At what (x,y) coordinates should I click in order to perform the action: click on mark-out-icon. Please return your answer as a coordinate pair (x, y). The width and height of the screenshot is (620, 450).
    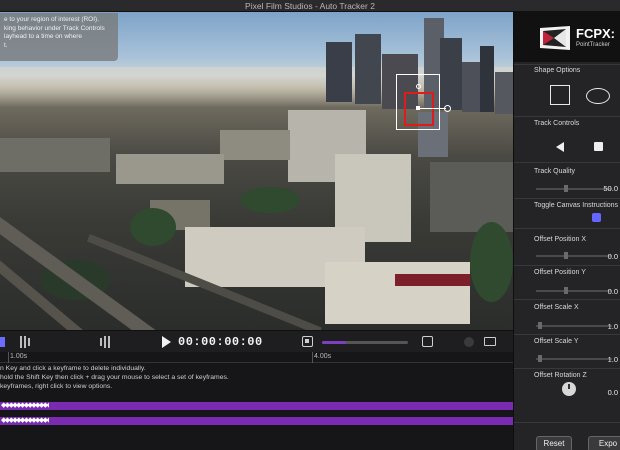
    Looking at the image, I should click on (107, 342).